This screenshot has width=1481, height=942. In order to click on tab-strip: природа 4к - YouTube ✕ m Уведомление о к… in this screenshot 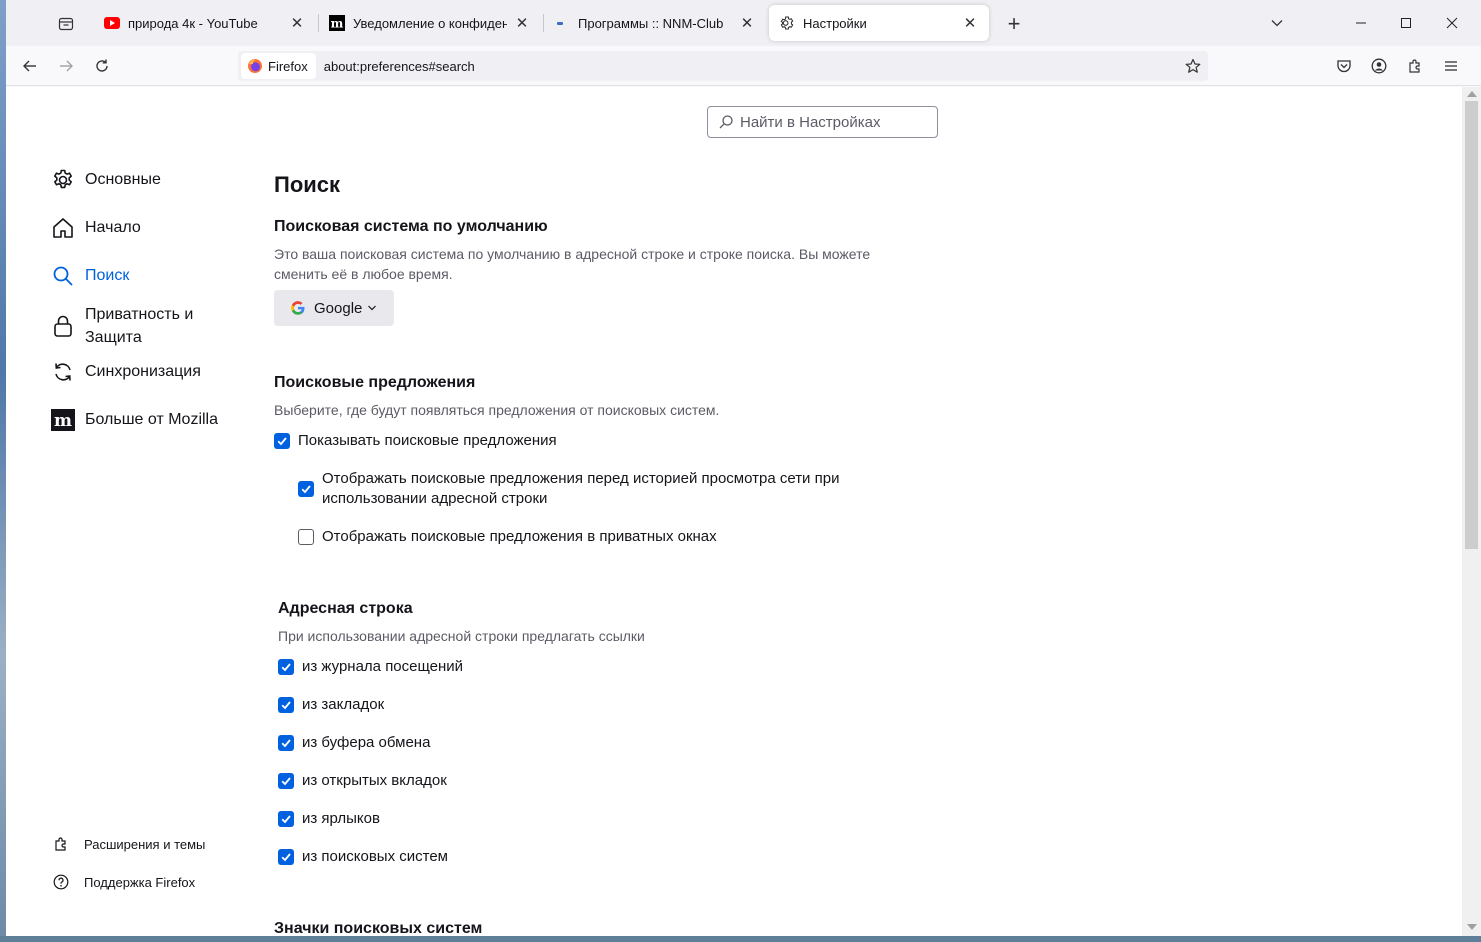, I will do `click(743, 23)`.